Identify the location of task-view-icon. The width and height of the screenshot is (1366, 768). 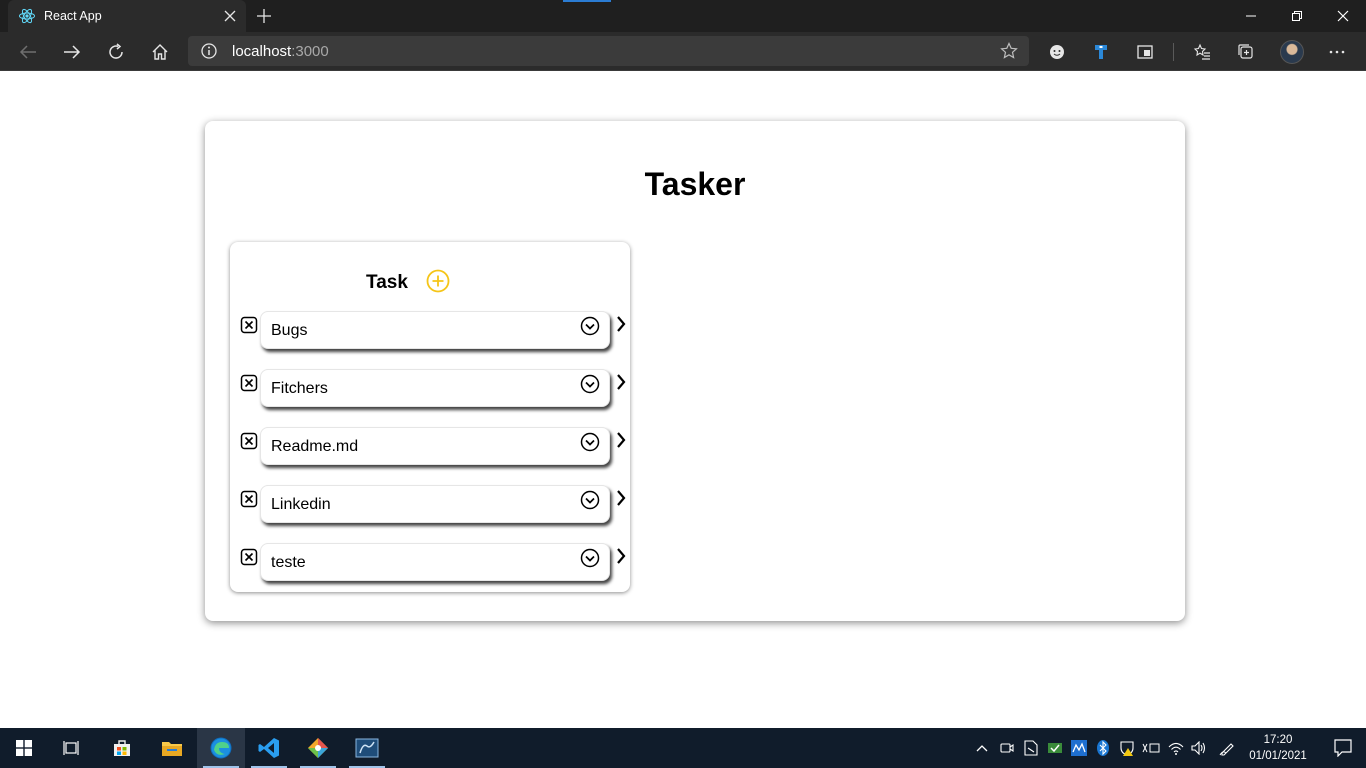
(72, 748).